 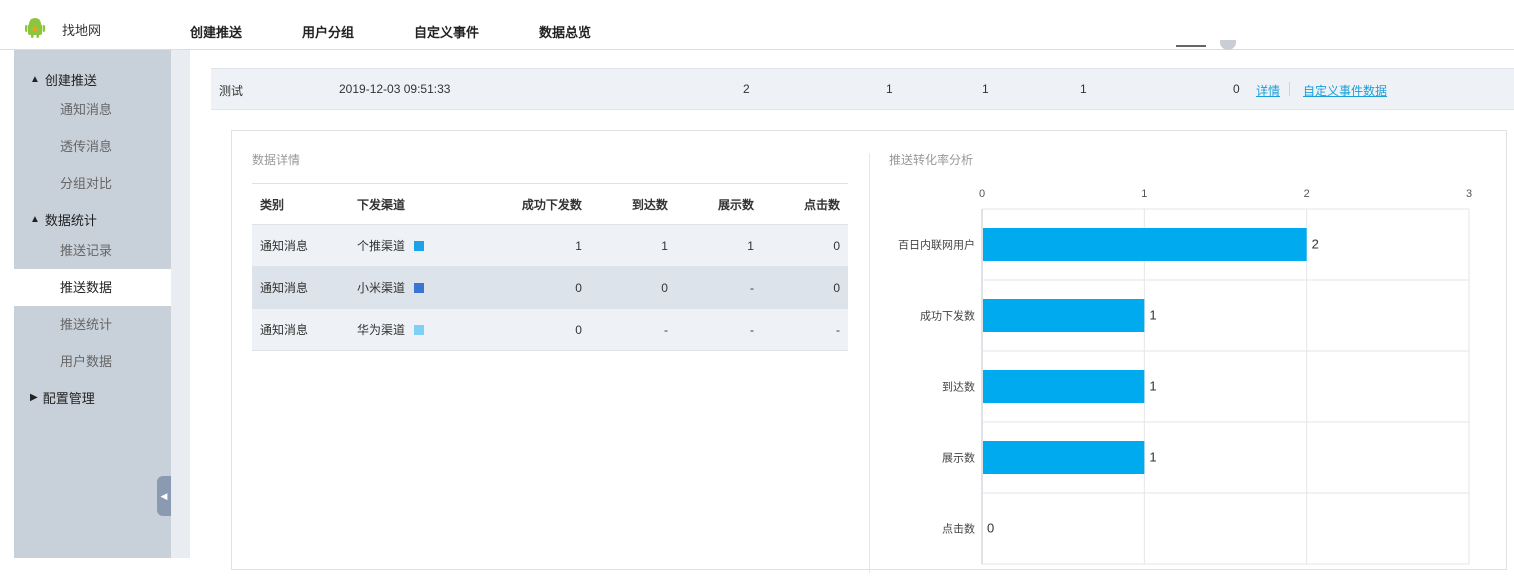 I want to click on summary-value: 0, so click(x=1236, y=89).